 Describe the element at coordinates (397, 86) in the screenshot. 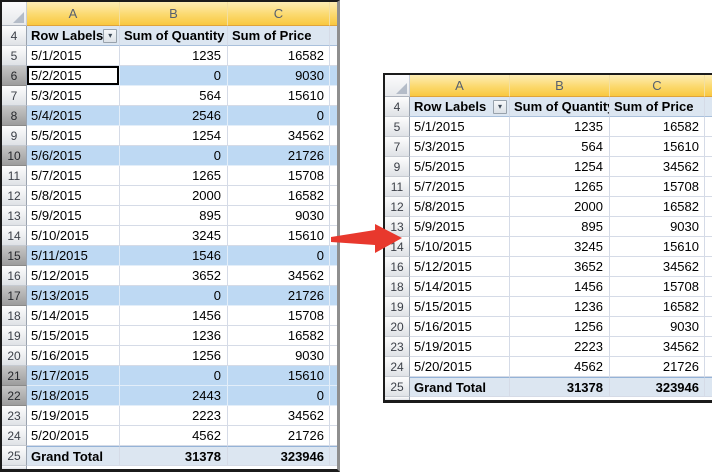

I see `select-all-corner` at that location.